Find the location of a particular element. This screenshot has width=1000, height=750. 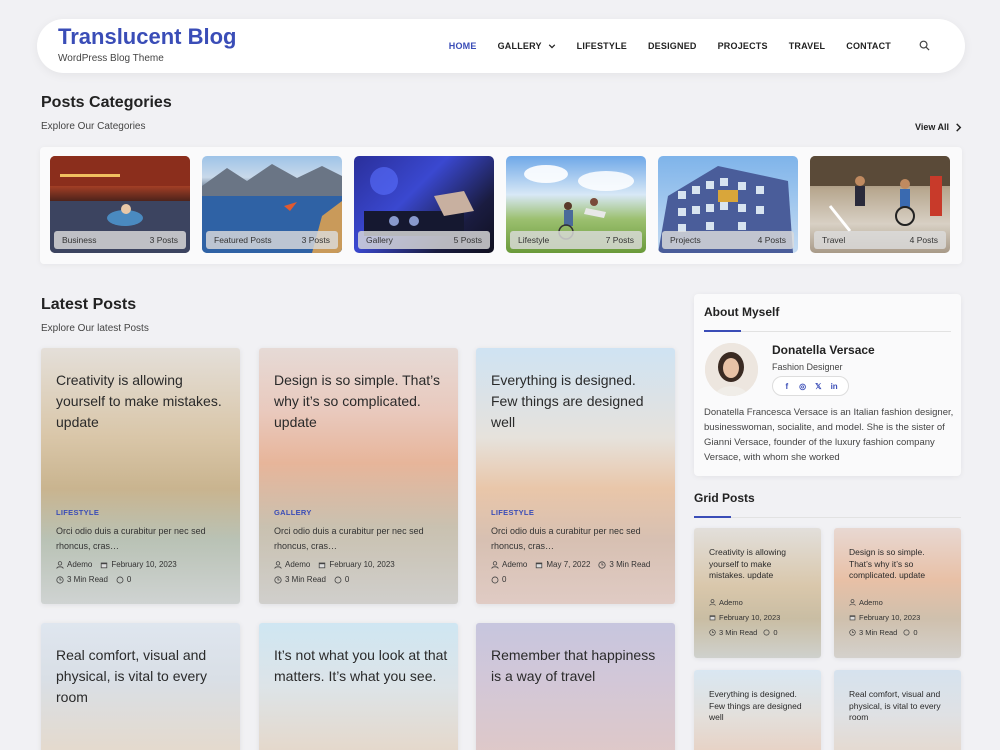

instagram-icon: ◎ is located at coordinates (802, 386).